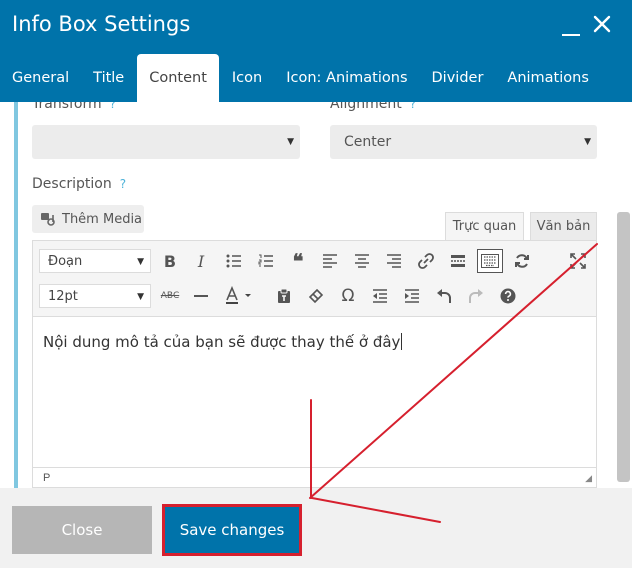 The image size is (632, 568). I want to click on refresh-button, so click(522, 261).